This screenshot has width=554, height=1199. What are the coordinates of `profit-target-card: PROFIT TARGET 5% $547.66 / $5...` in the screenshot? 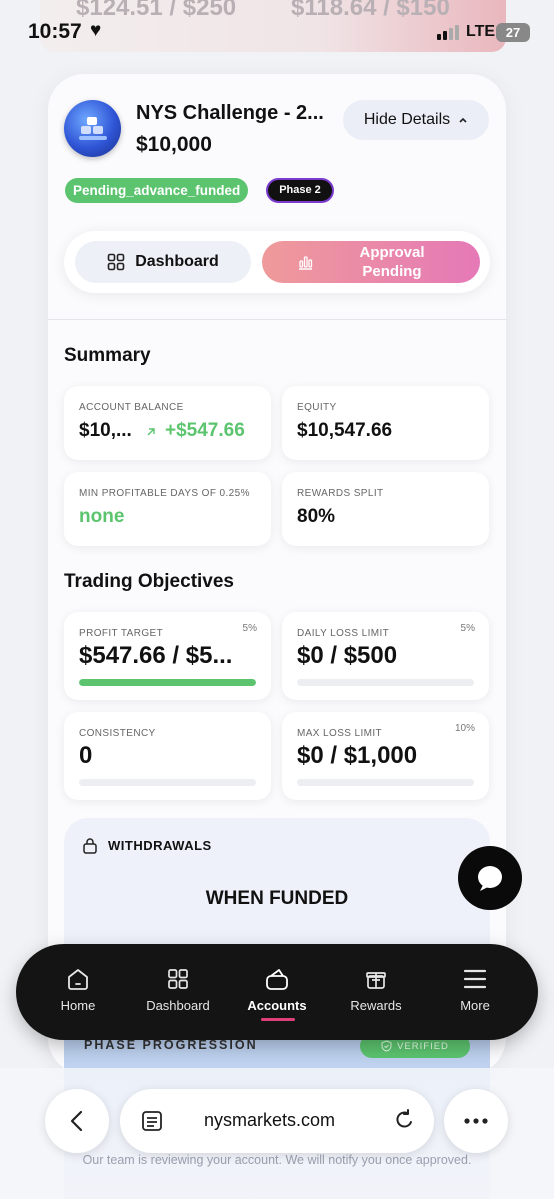 It's located at (167, 656).